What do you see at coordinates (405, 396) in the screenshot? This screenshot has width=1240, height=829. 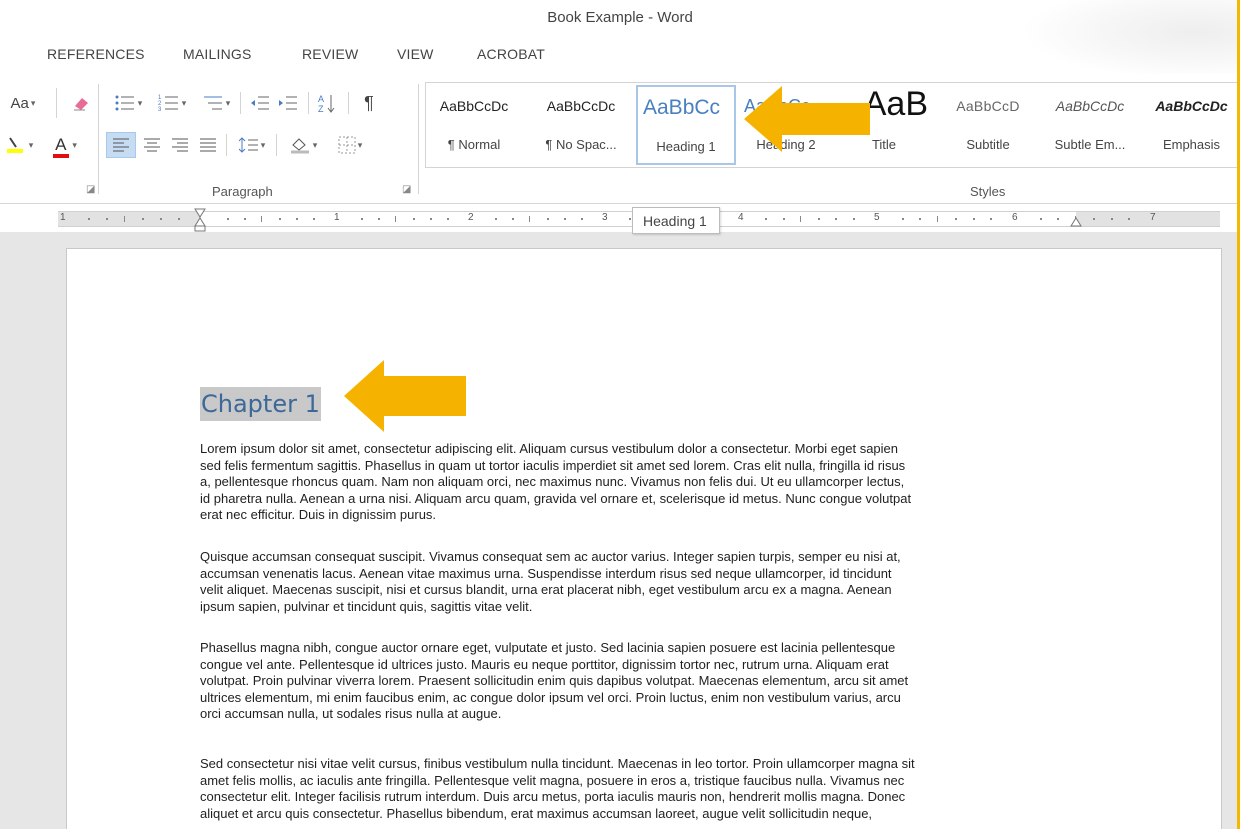 I see `heading-arrow-annotation` at bounding box center [405, 396].